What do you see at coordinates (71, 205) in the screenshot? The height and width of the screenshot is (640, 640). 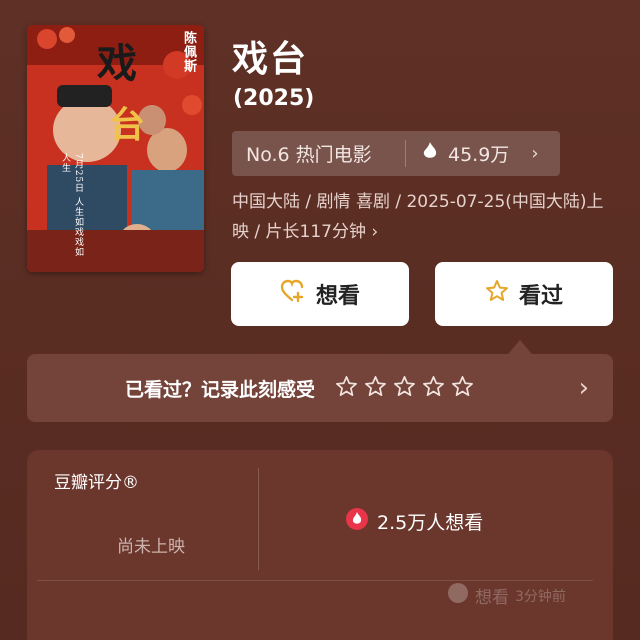 I see `poster-tagline: 7月25日 人生如戏戏如人生` at bounding box center [71, 205].